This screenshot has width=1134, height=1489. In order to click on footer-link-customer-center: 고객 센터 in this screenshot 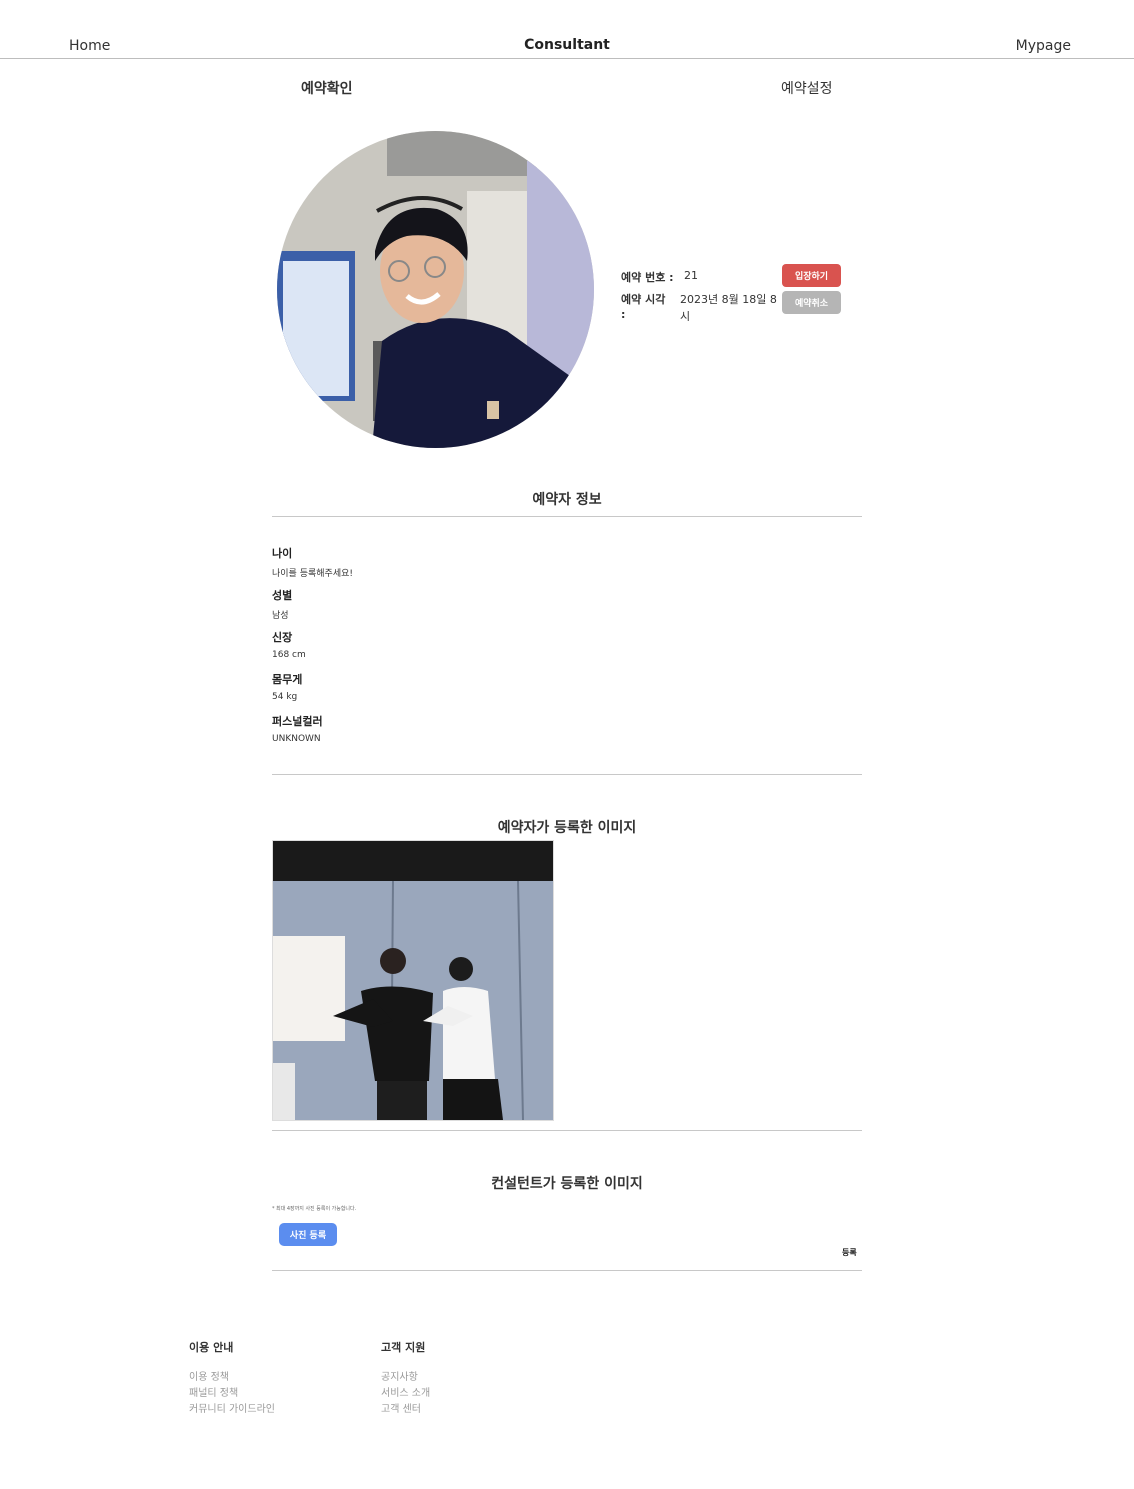, I will do `click(401, 1407)`.